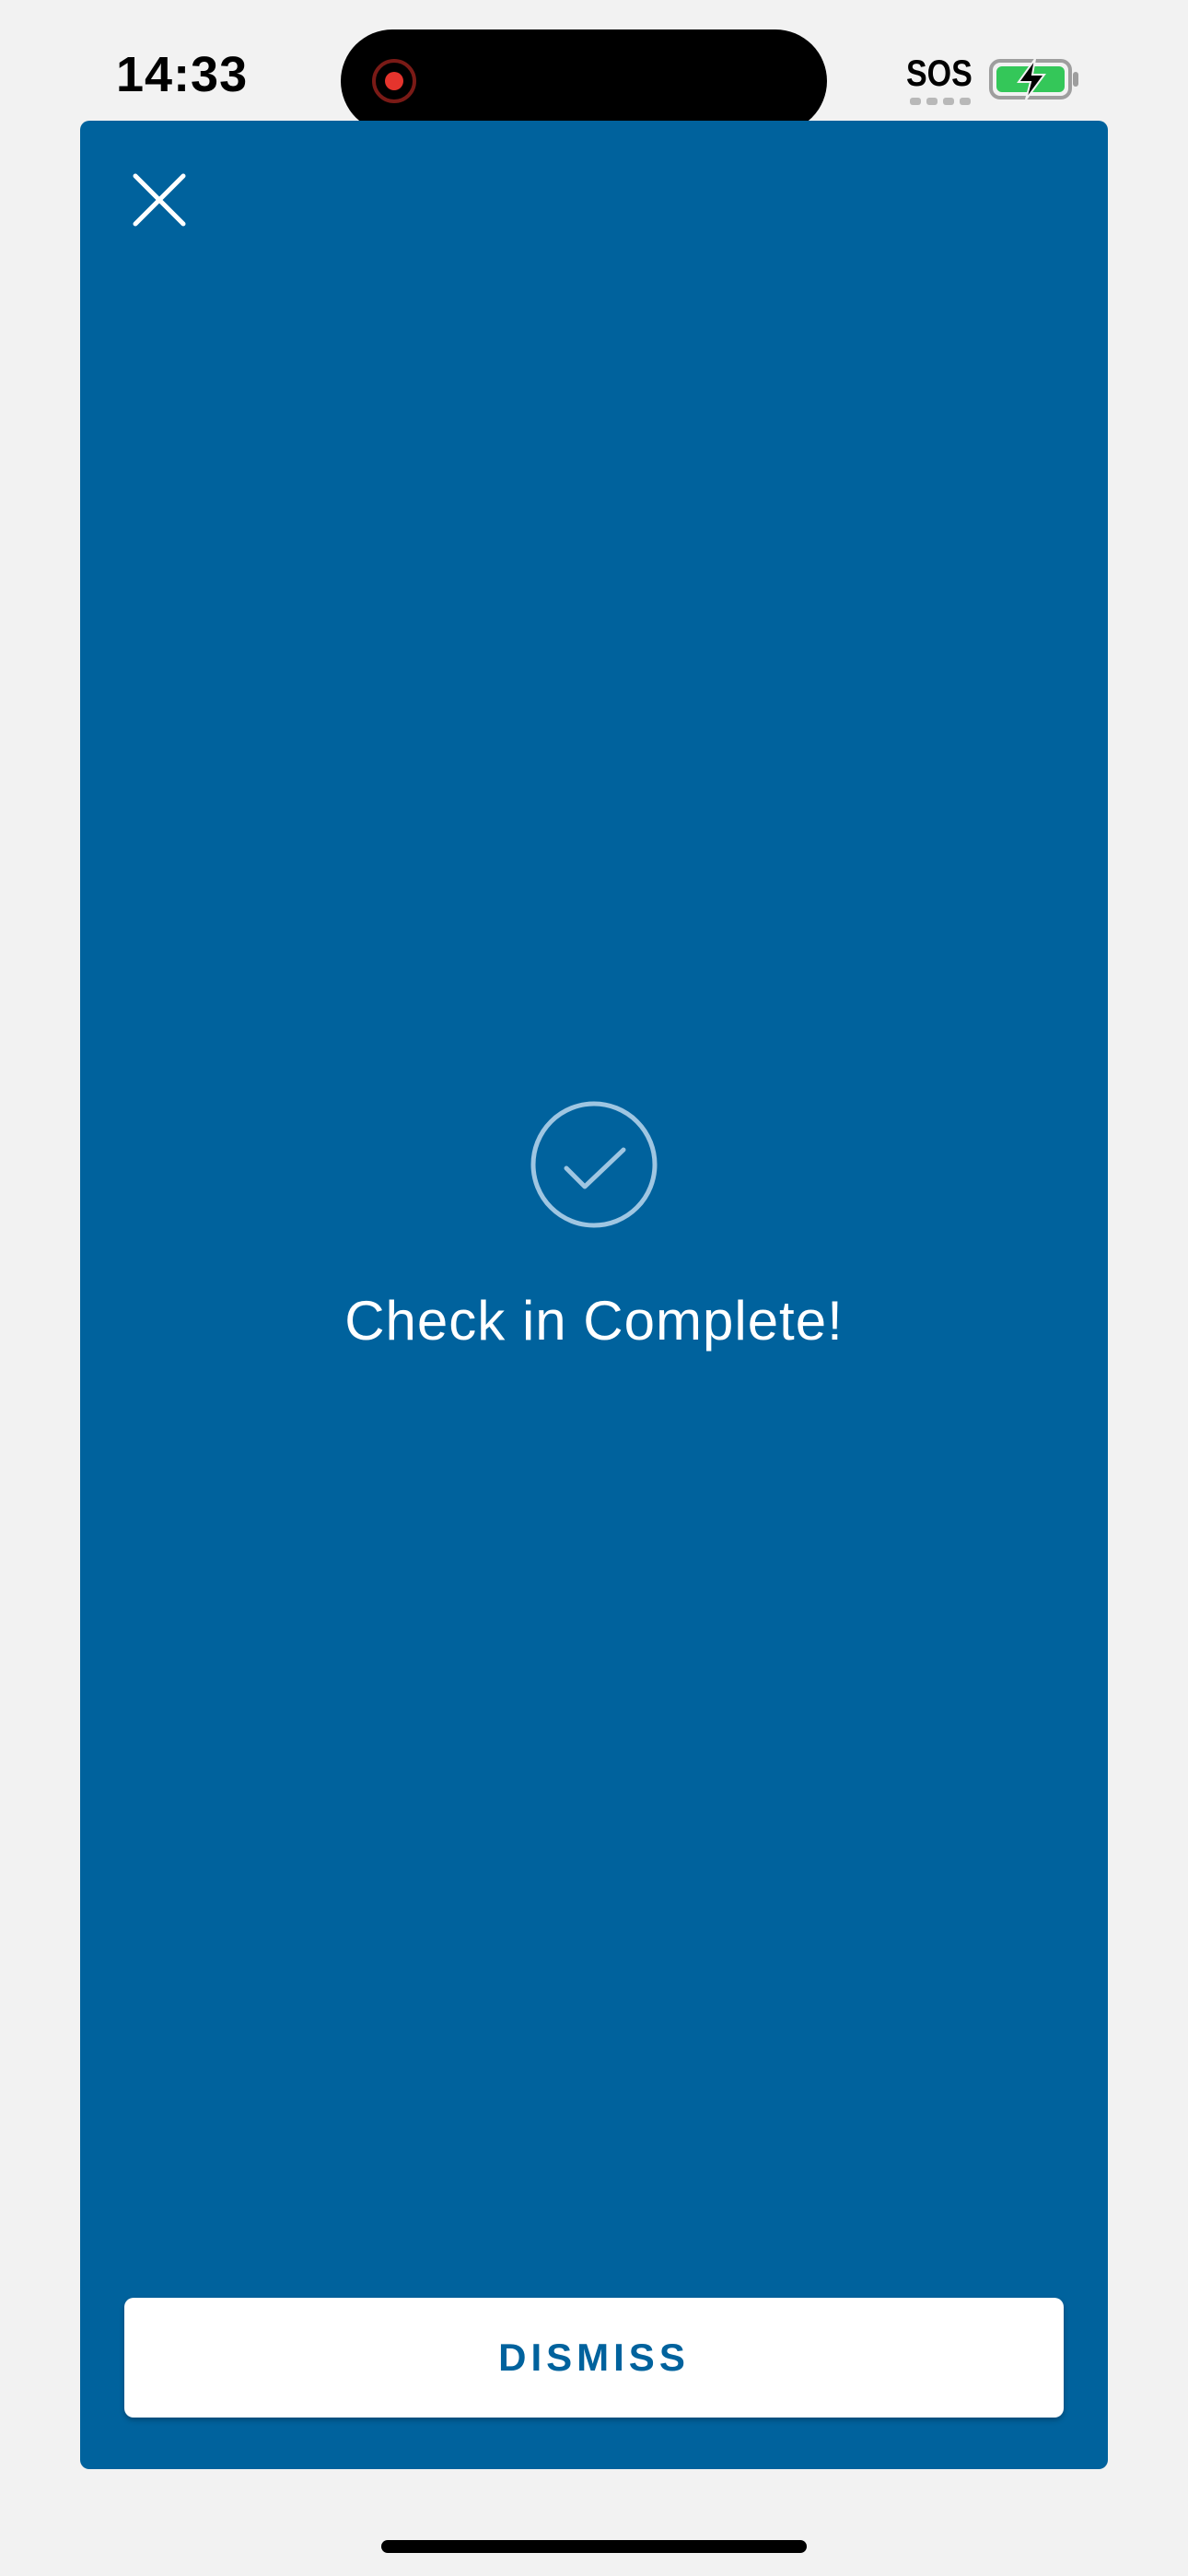 This screenshot has width=1188, height=2576. What do you see at coordinates (594, 2546) in the screenshot?
I see `home-indicator` at bounding box center [594, 2546].